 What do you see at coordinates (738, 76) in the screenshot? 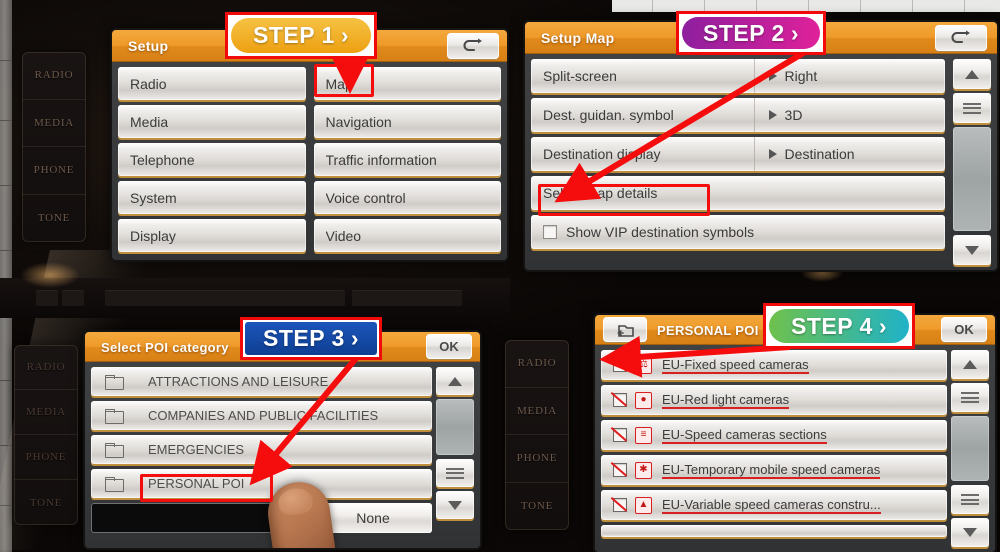
I see `map-row-split-screen: Split-screen Right` at bounding box center [738, 76].